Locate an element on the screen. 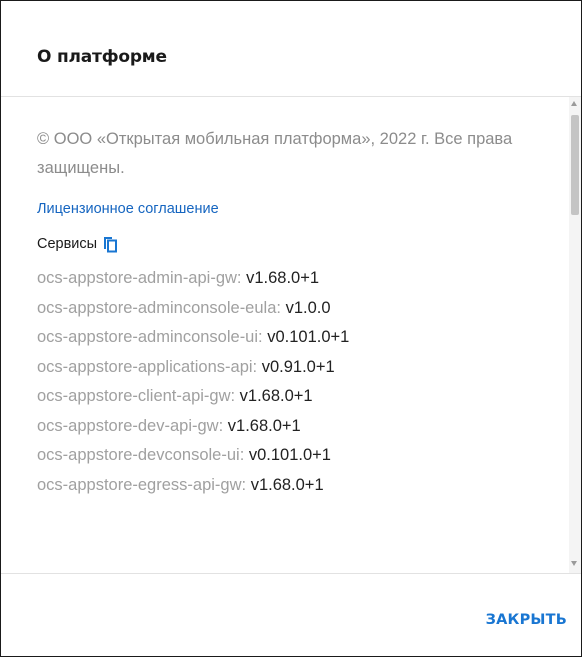 Image resolution: width=582 pixels, height=657 pixels. dialog-header: О платформе is located at coordinates (291, 49).